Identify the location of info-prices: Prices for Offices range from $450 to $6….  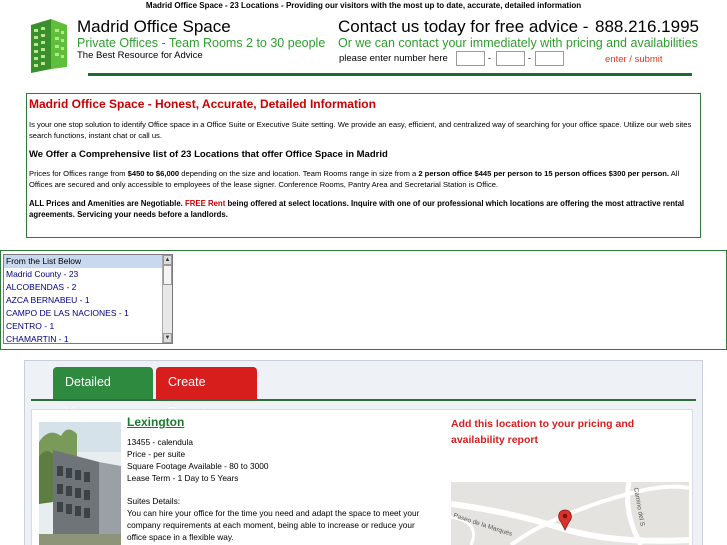
(354, 179).